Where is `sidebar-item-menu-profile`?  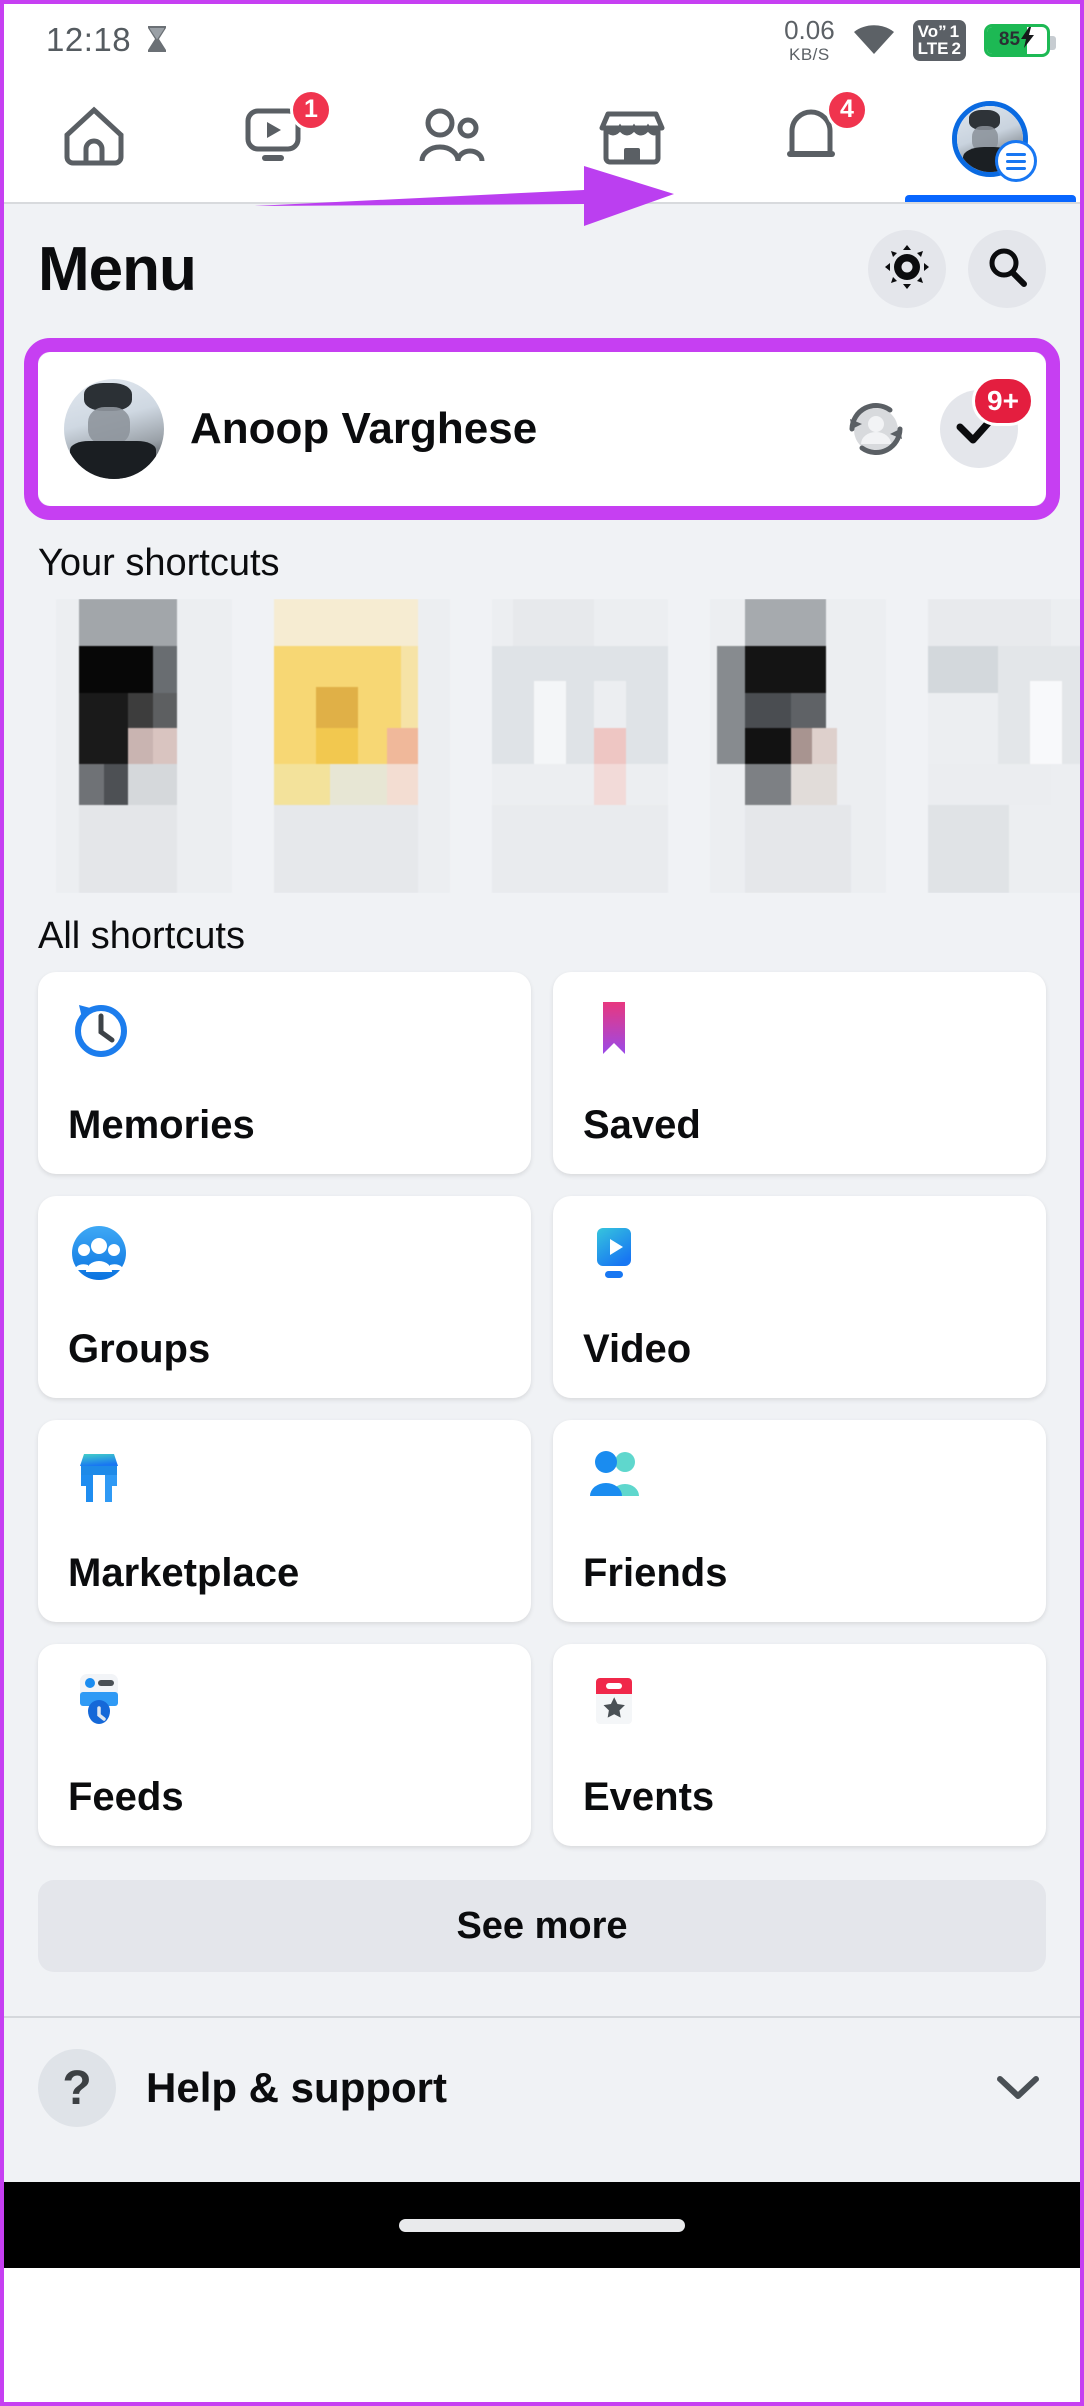 sidebar-item-menu-profile is located at coordinates (990, 139).